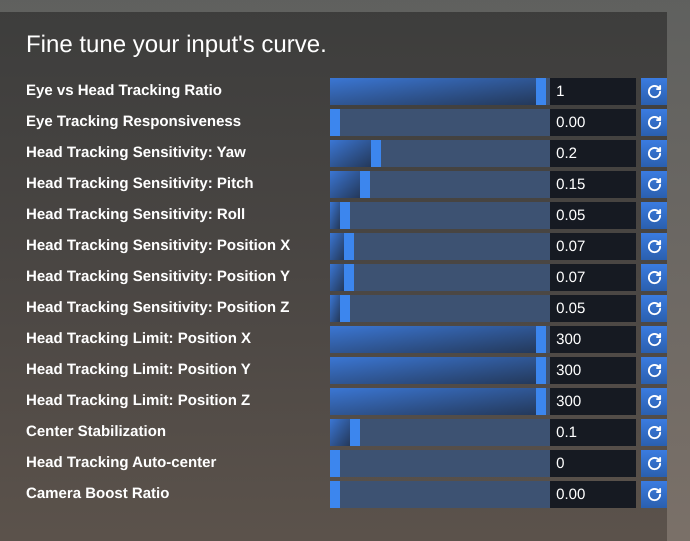 The height and width of the screenshot is (541, 690). What do you see at coordinates (139, 401) in the screenshot?
I see `setting-label: Head Tracking Limit: Position Z` at bounding box center [139, 401].